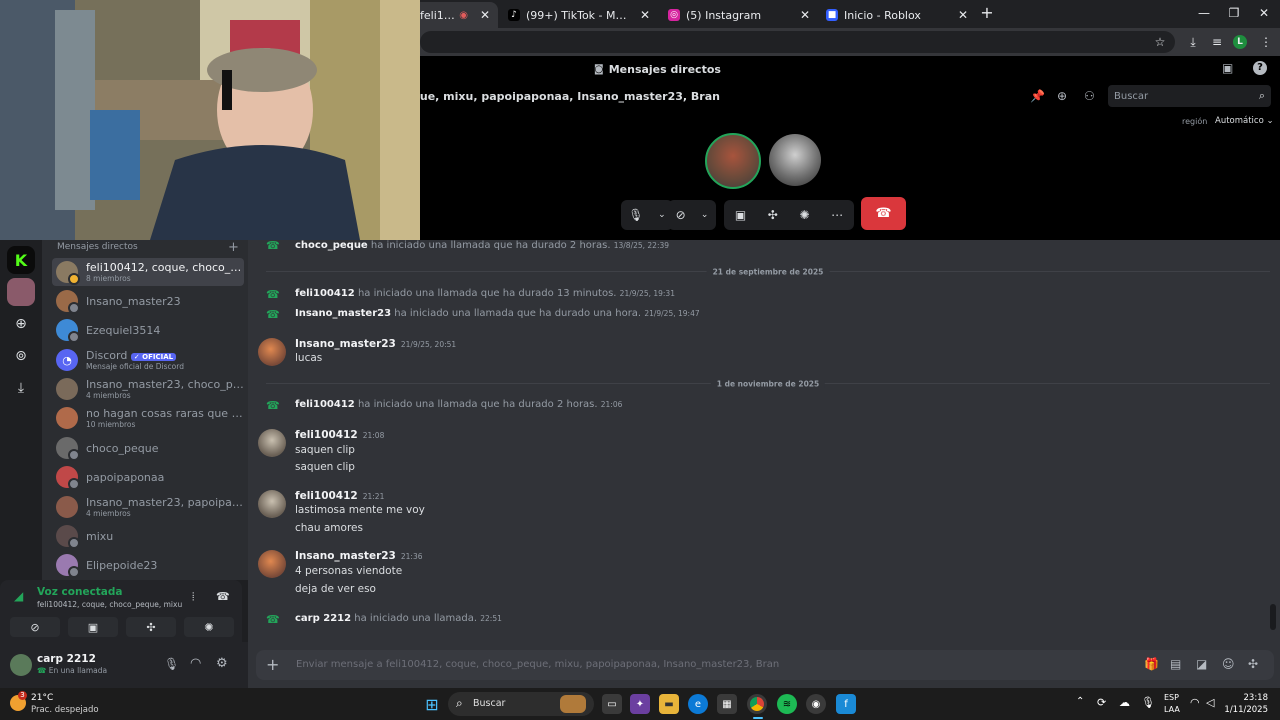 Image resolution: width=1280 pixels, height=720 pixels. What do you see at coordinates (21, 324) in the screenshot?
I see `add-server-icon: ⊕` at bounding box center [21, 324].